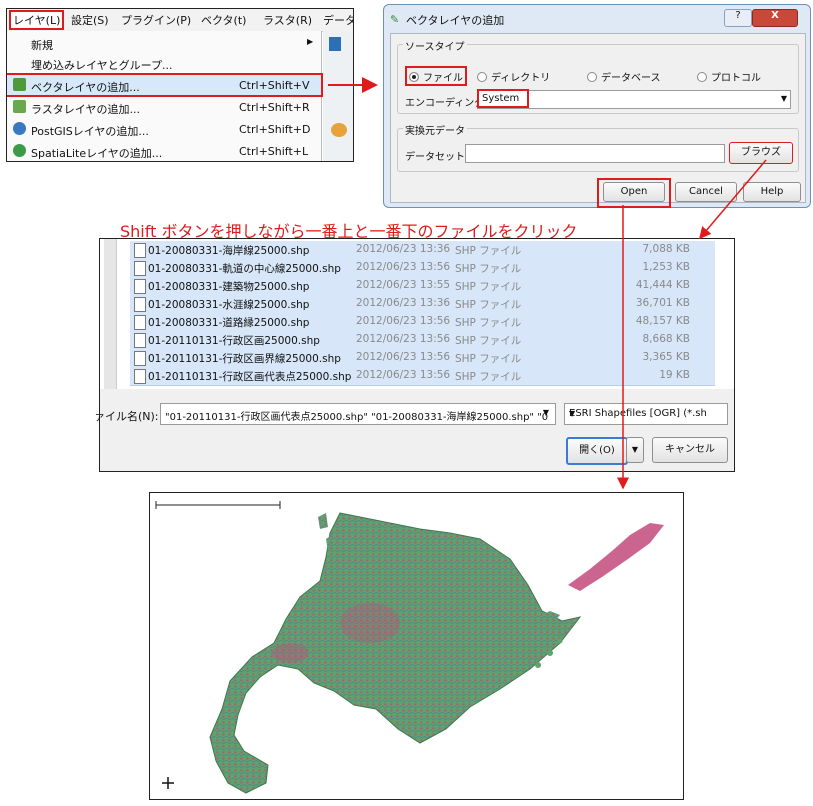 This screenshot has width=813, height=806. What do you see at coordinates (110, 314) in the screenshot?
I see `vertical-scrollbar` at bounding box center [110, 314].